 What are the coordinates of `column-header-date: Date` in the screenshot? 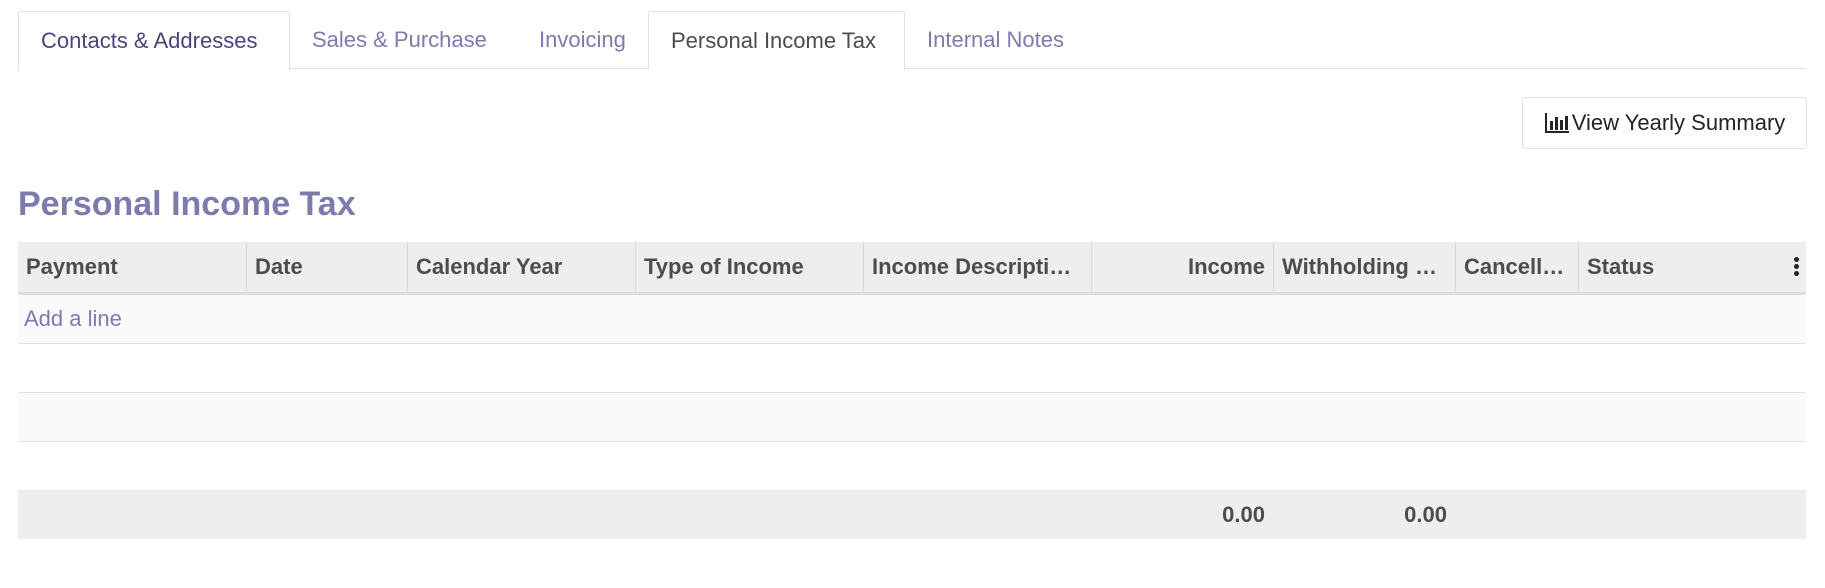 It's located at (326, 267).